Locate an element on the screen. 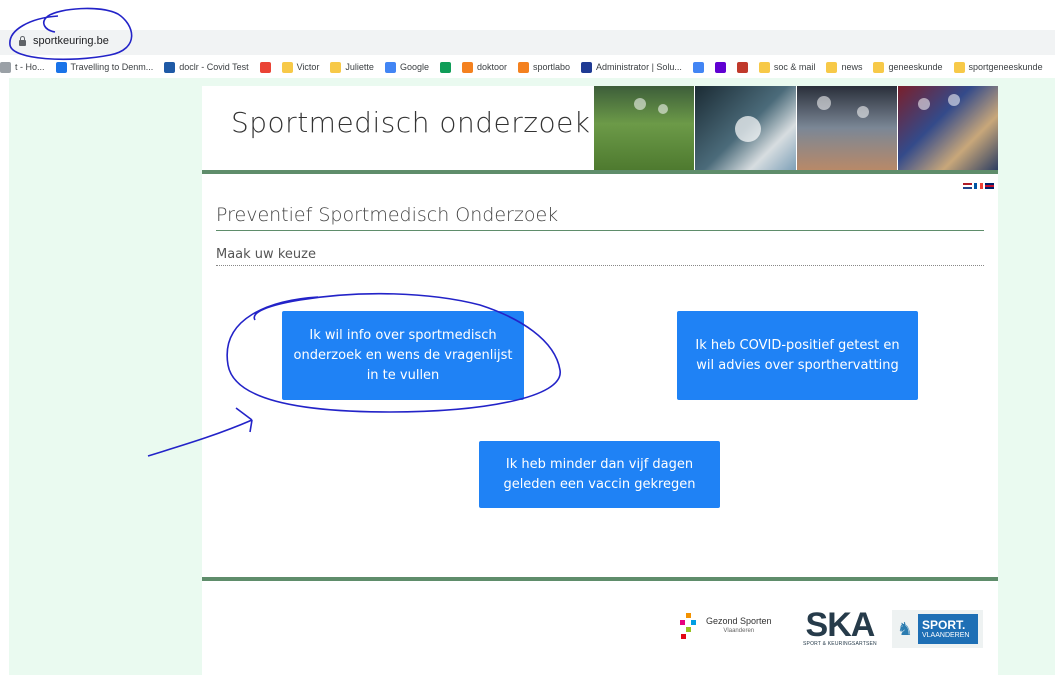  url-text: sportkeuring.be is located at coordinates (71, 41).